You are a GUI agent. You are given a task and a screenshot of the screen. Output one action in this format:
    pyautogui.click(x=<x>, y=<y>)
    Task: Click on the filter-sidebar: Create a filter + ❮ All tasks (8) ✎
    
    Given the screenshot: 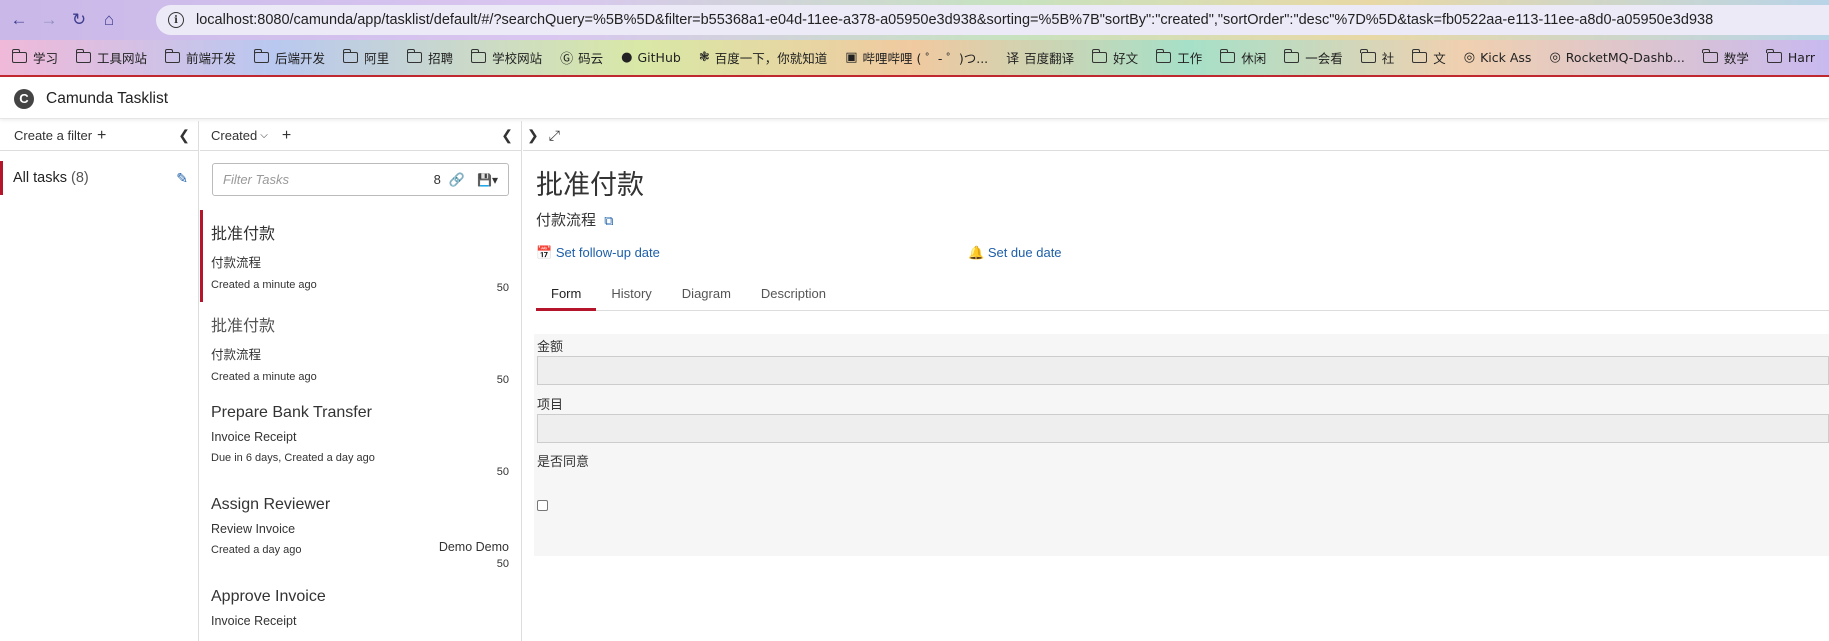 What is the action you would take?
    pyautogui.click(x=99, y=381)
    